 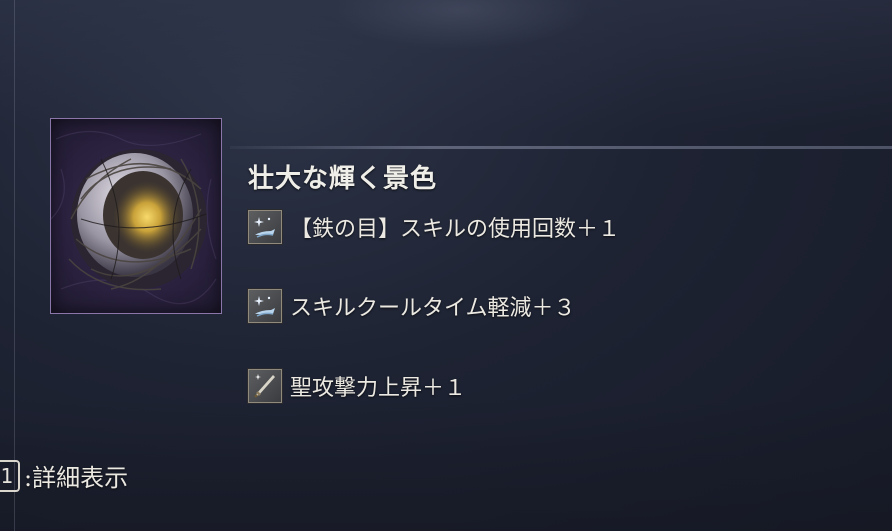 I want to click on details-hint: 1 :詳細表示, so click(x=64, y=475).